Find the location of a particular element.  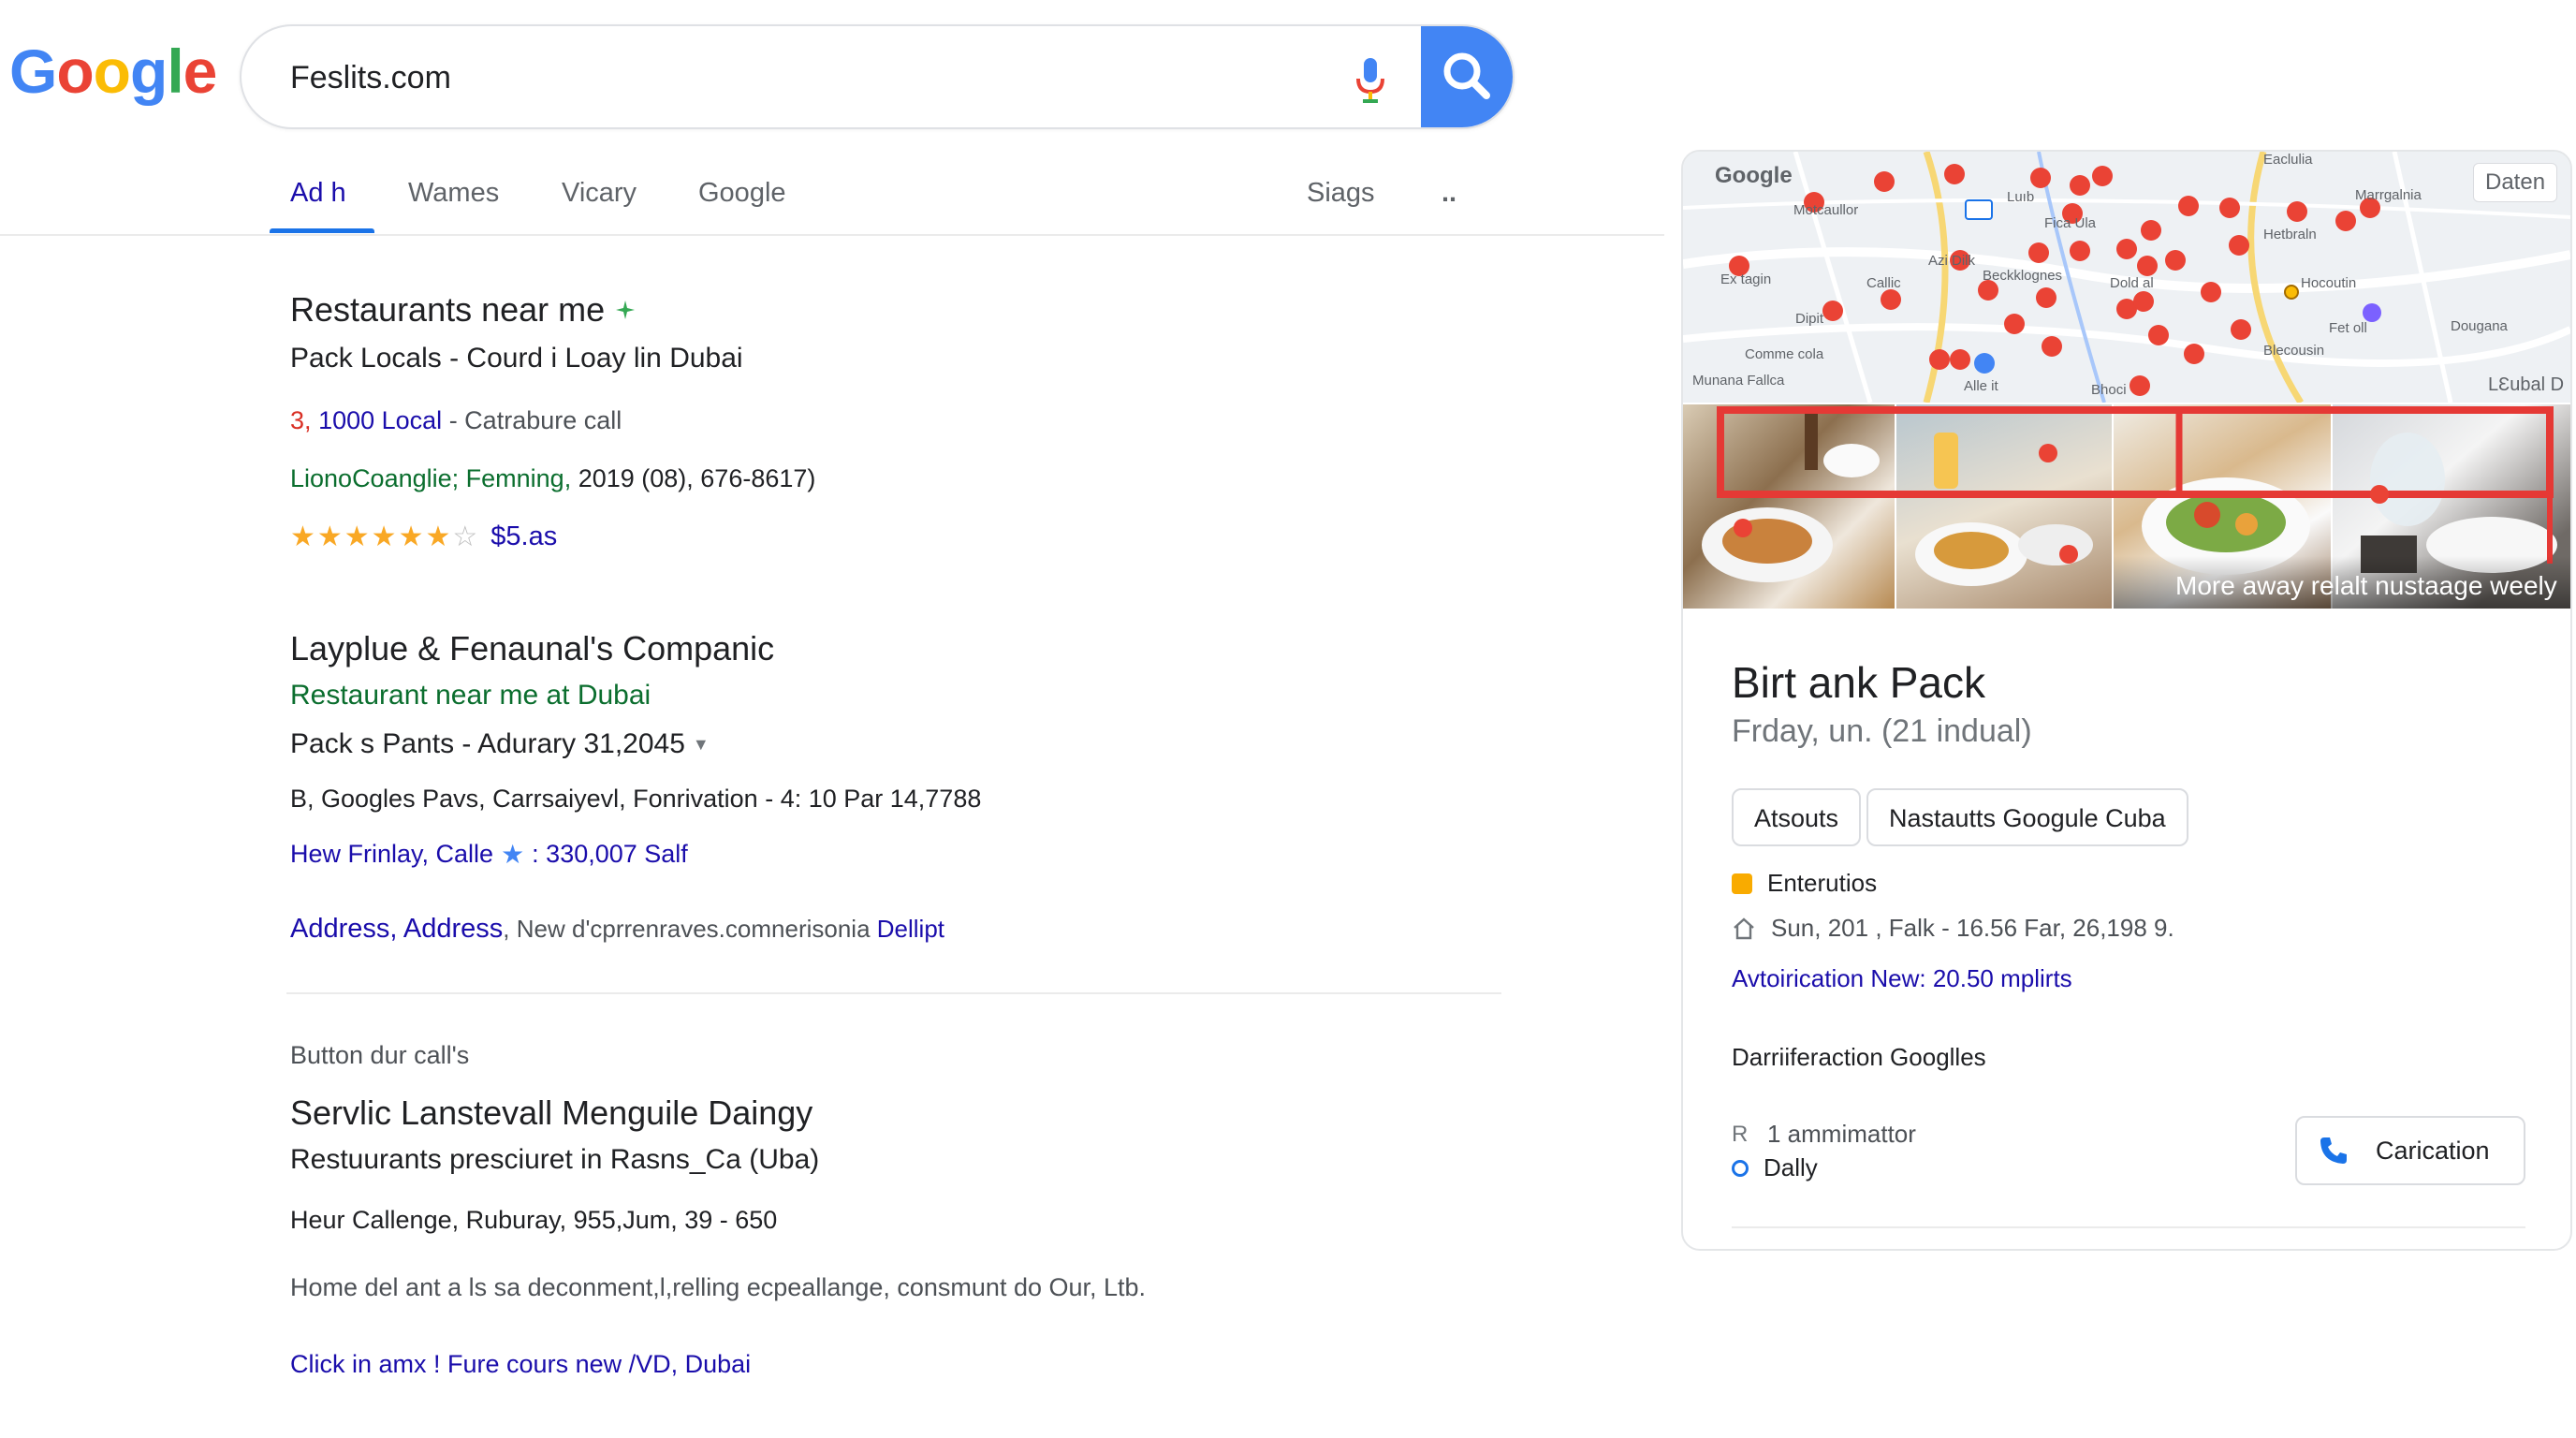

panel-row-5-text: 1 ammimattor is located at coordinates (1841, 1134).